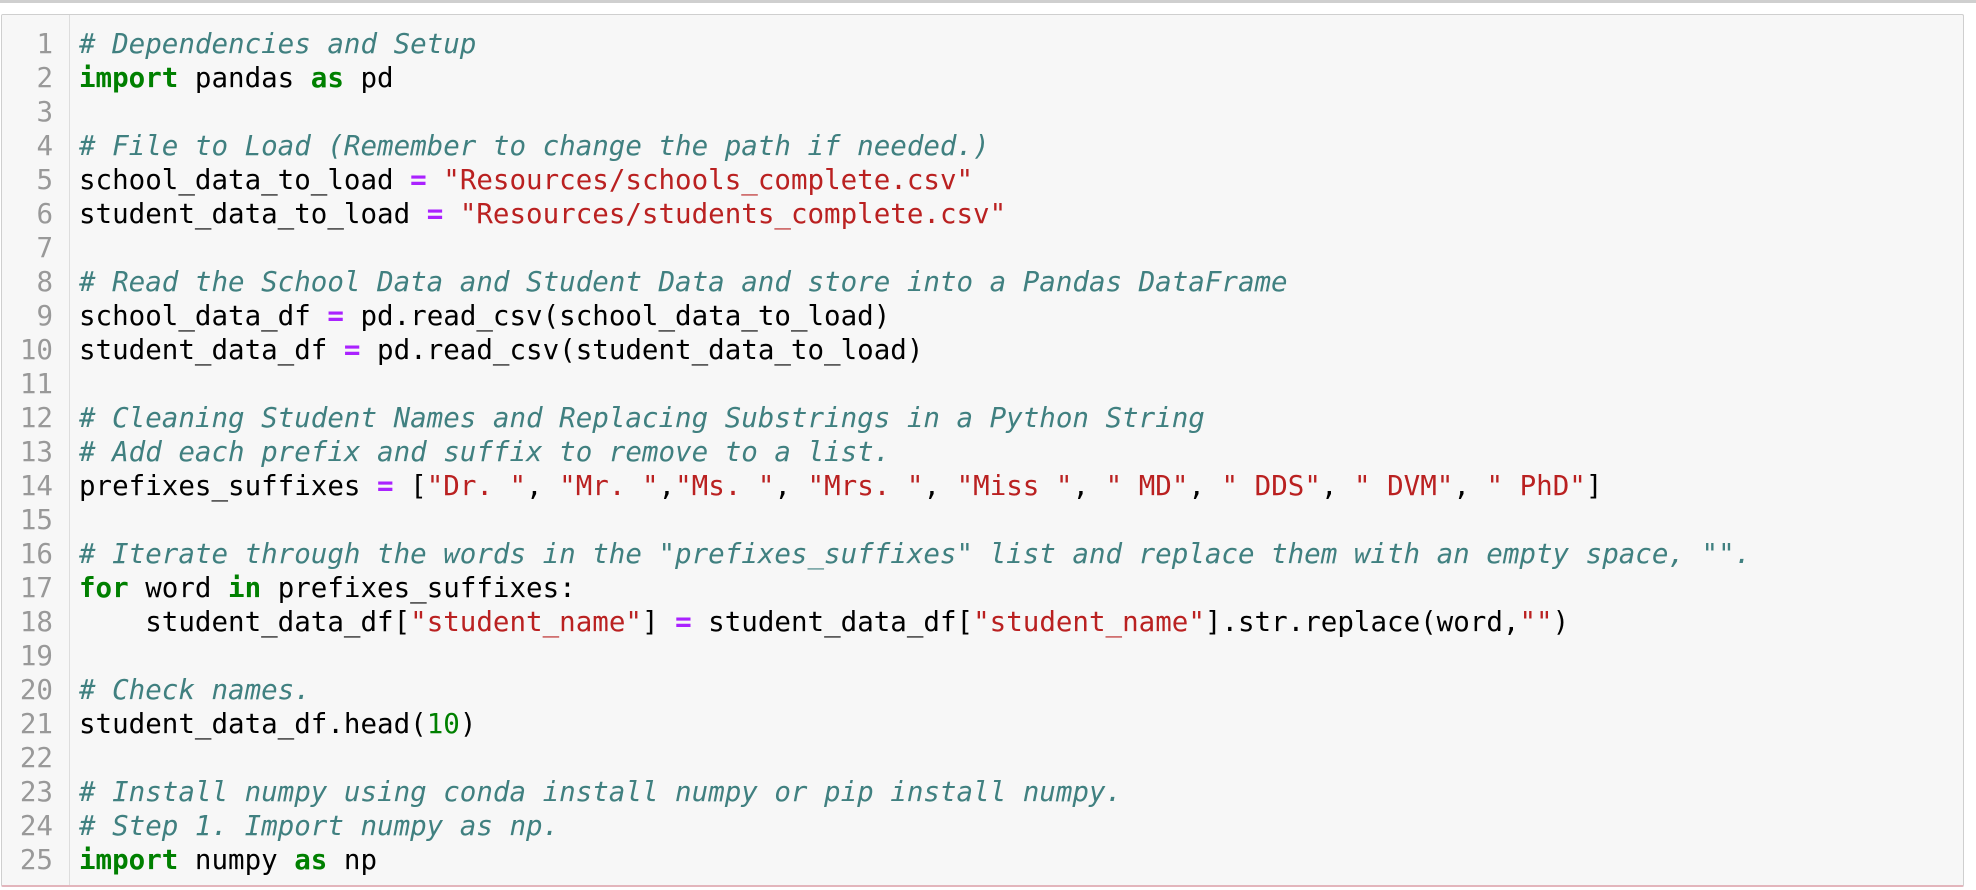 The height and width of the screenshot is (890, 1976). What do you see at coordinates (982, 656) in the screenshot?
I see `code-line: 19` at bounding box center [982, 656].